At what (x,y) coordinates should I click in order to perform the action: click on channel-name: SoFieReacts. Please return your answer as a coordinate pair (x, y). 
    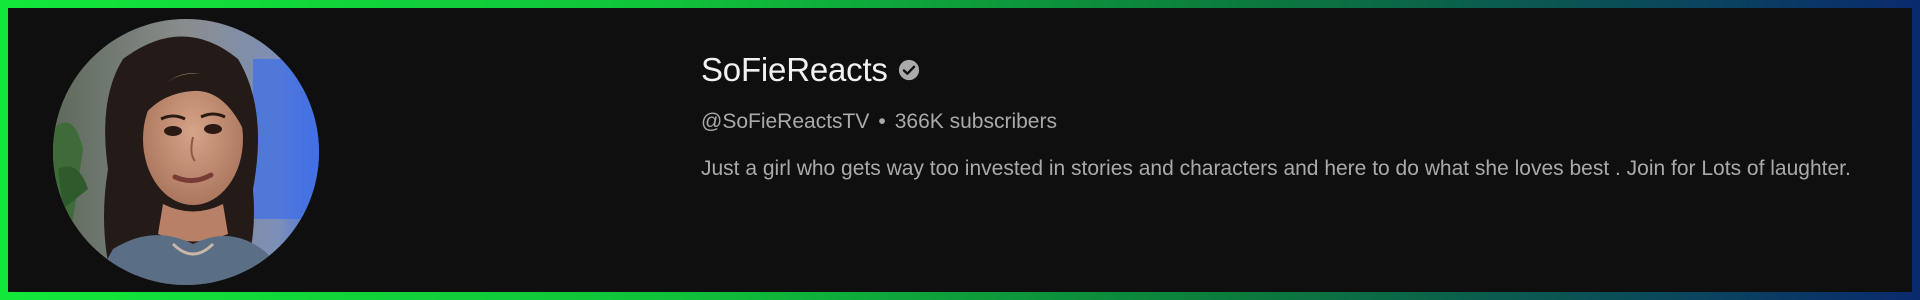
    Looking at the image, I should click on (794, 70).